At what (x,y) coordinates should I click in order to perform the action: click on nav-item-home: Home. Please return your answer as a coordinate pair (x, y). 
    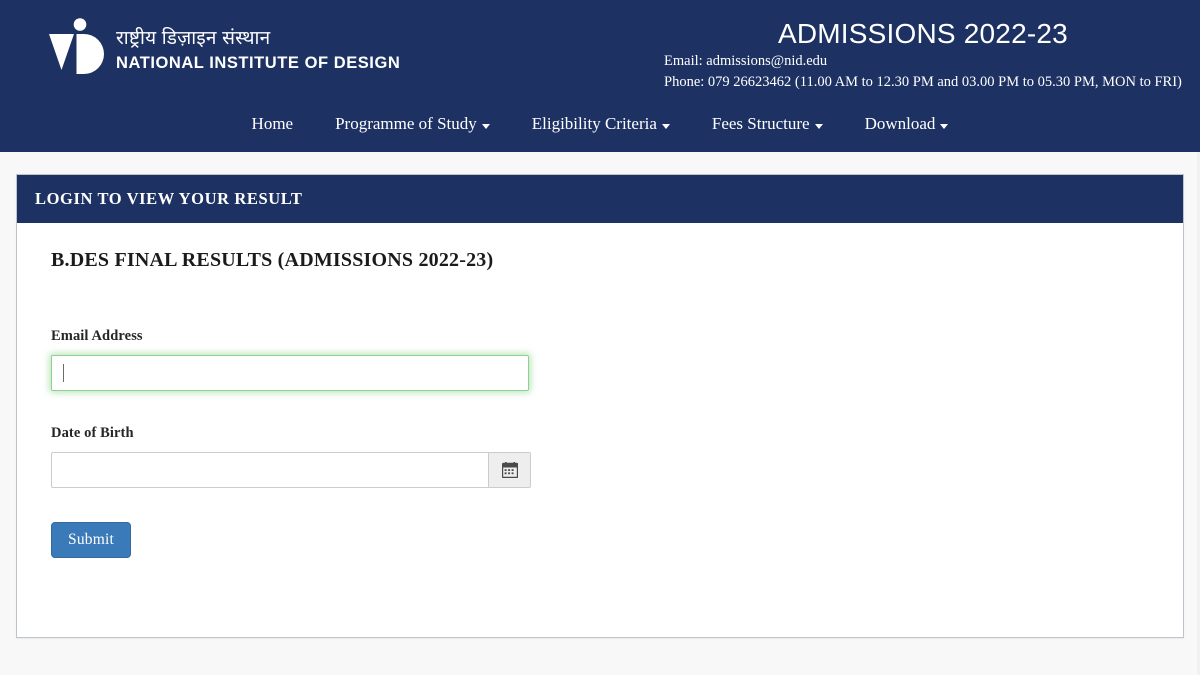
    Looking at the image, I should click on (273, 124).